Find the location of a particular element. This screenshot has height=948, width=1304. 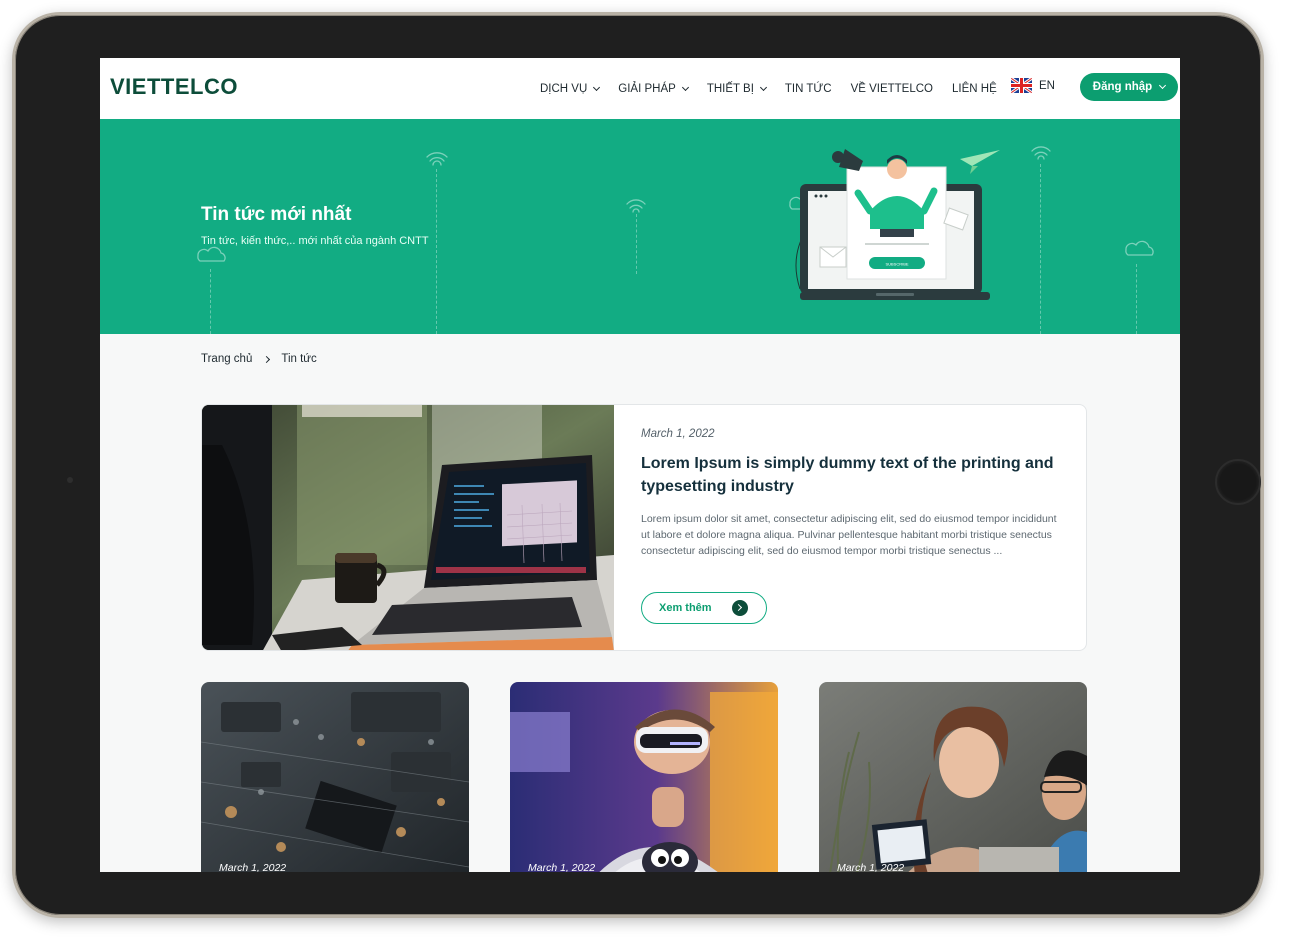

newsletter-illustration: SUBSCRIBE is located at coordinates (897, 224).